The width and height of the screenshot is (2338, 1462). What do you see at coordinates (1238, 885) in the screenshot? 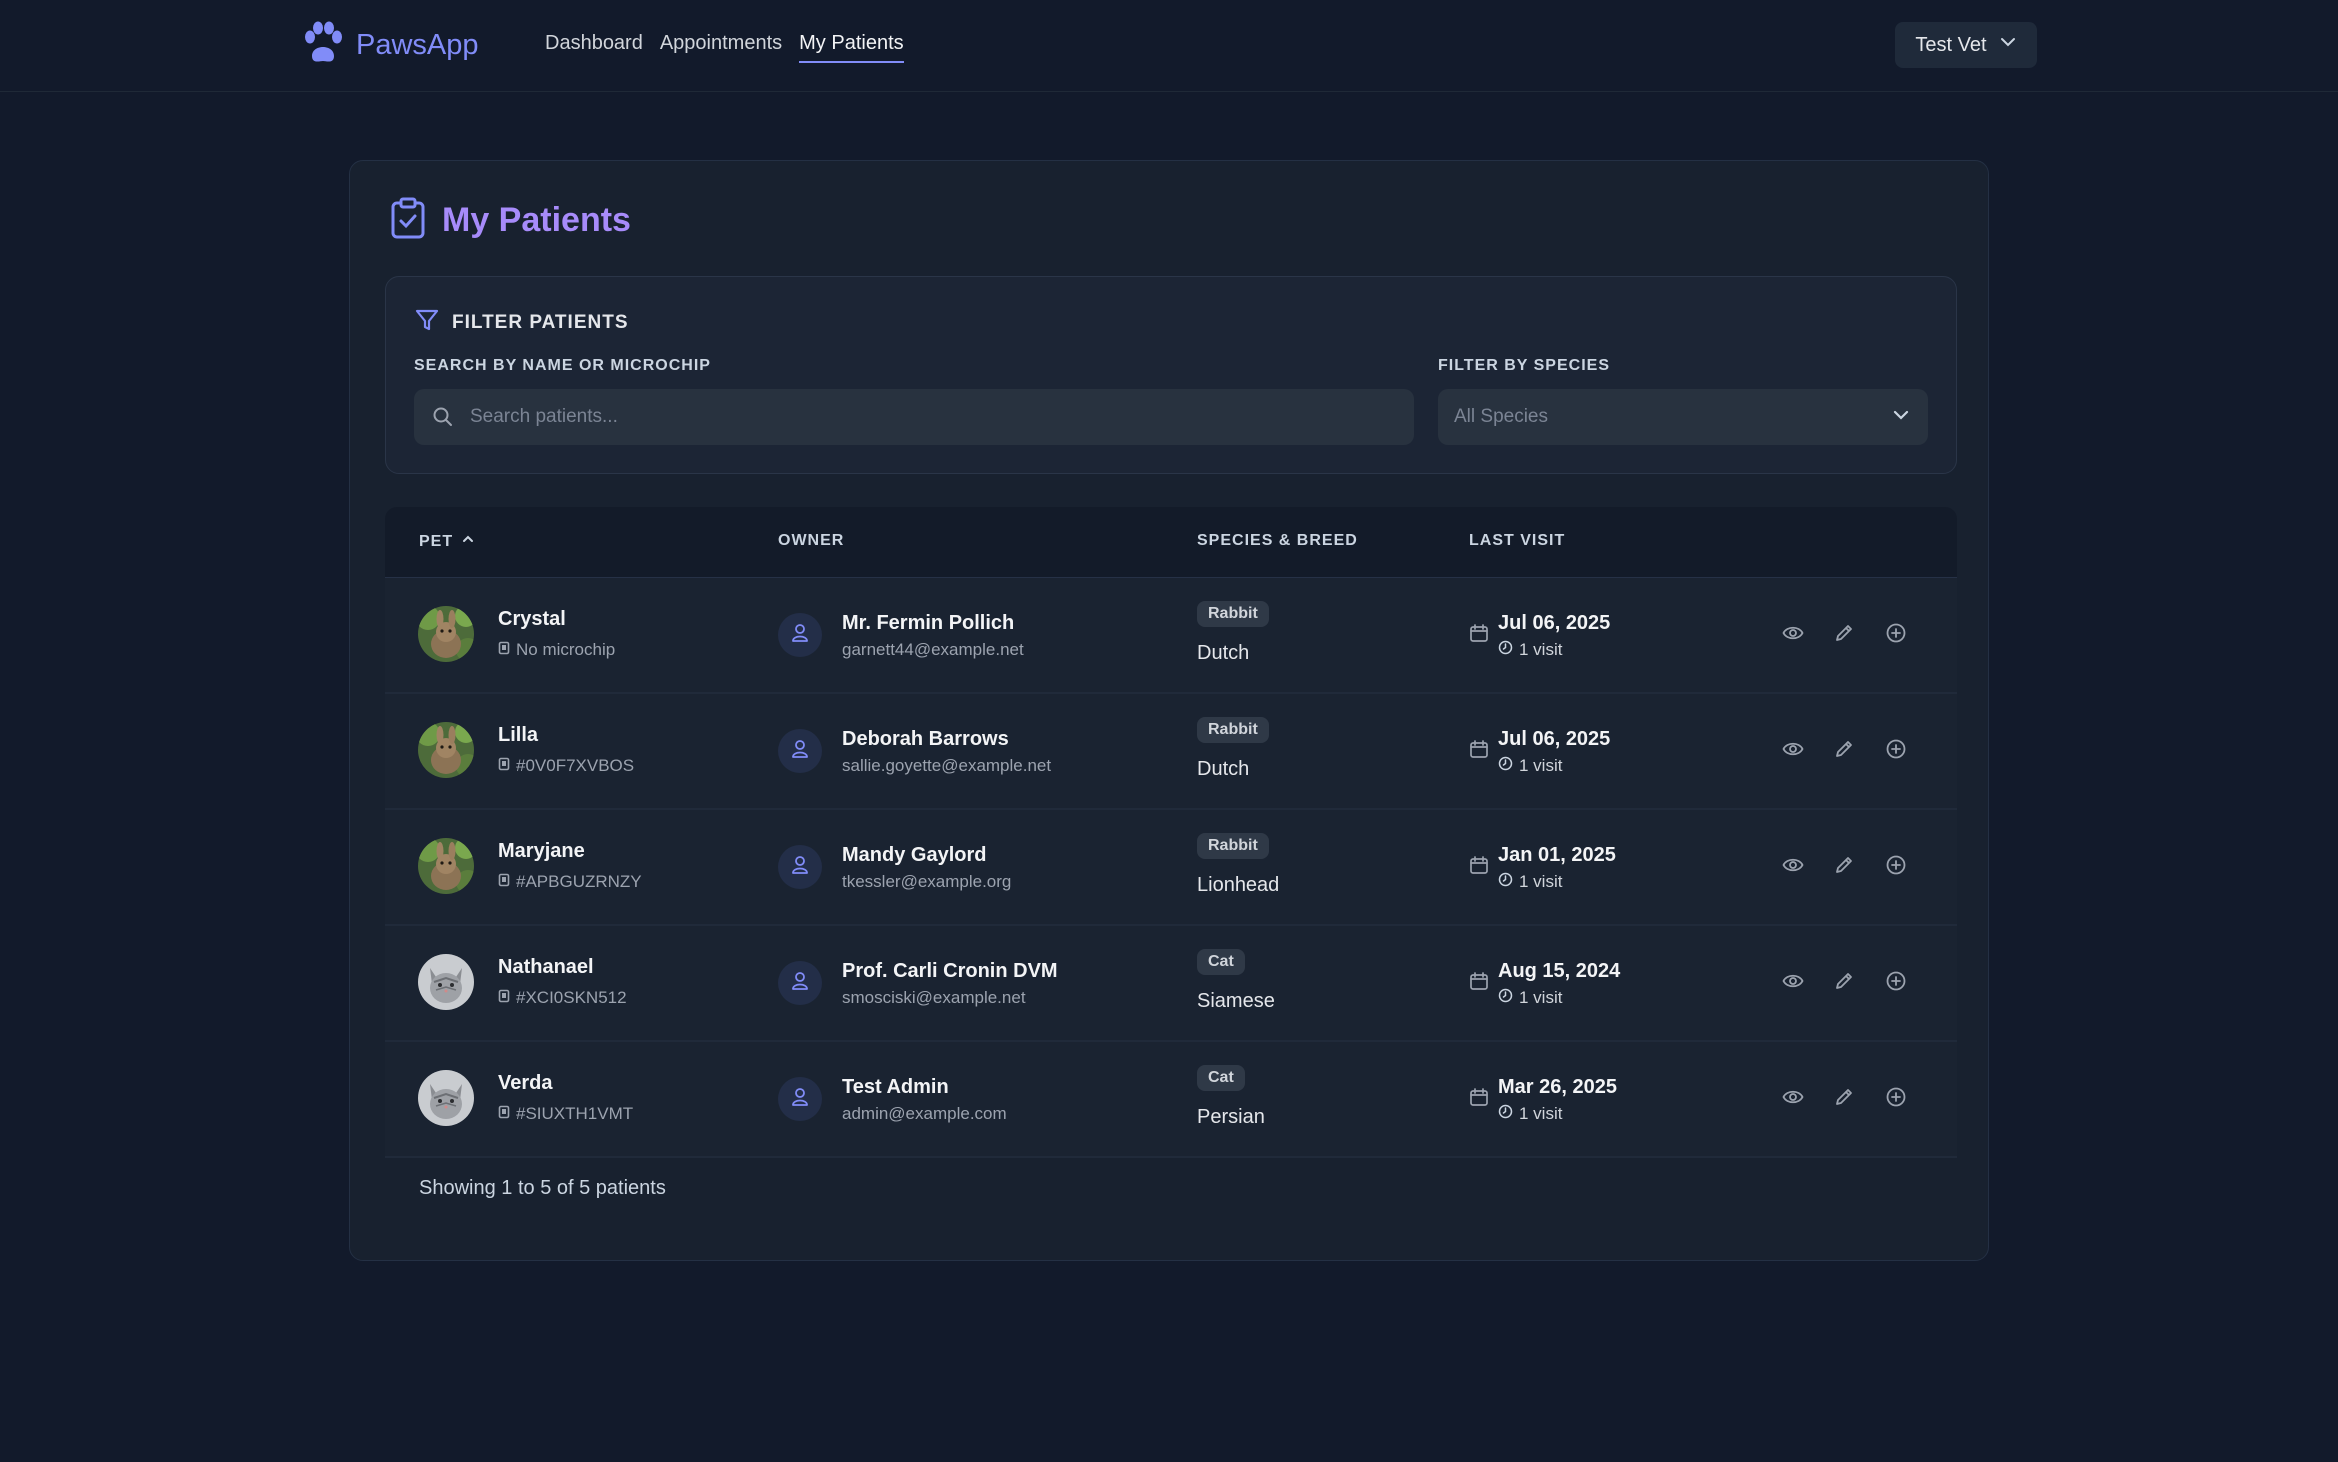
I see `breed: Lionhead` at bounding box center [1238, 885].